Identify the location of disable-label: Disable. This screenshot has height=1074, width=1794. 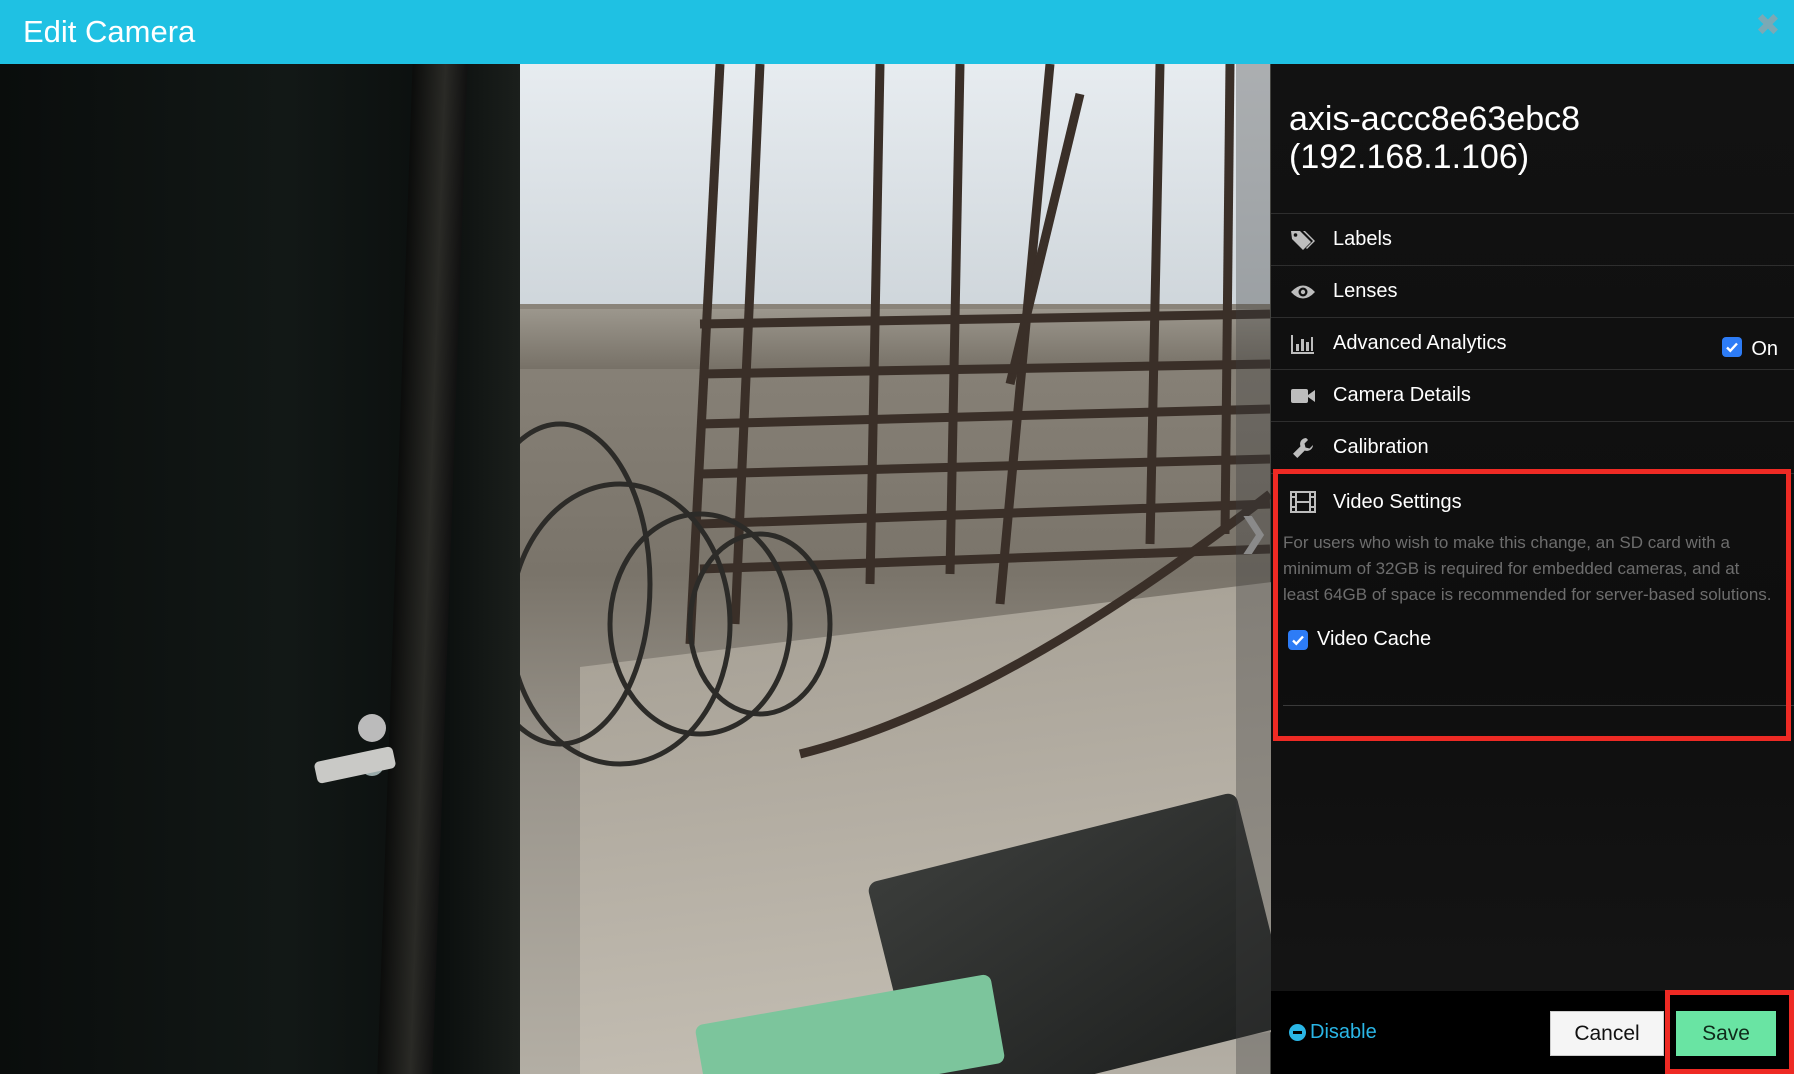
(1343, 1032).